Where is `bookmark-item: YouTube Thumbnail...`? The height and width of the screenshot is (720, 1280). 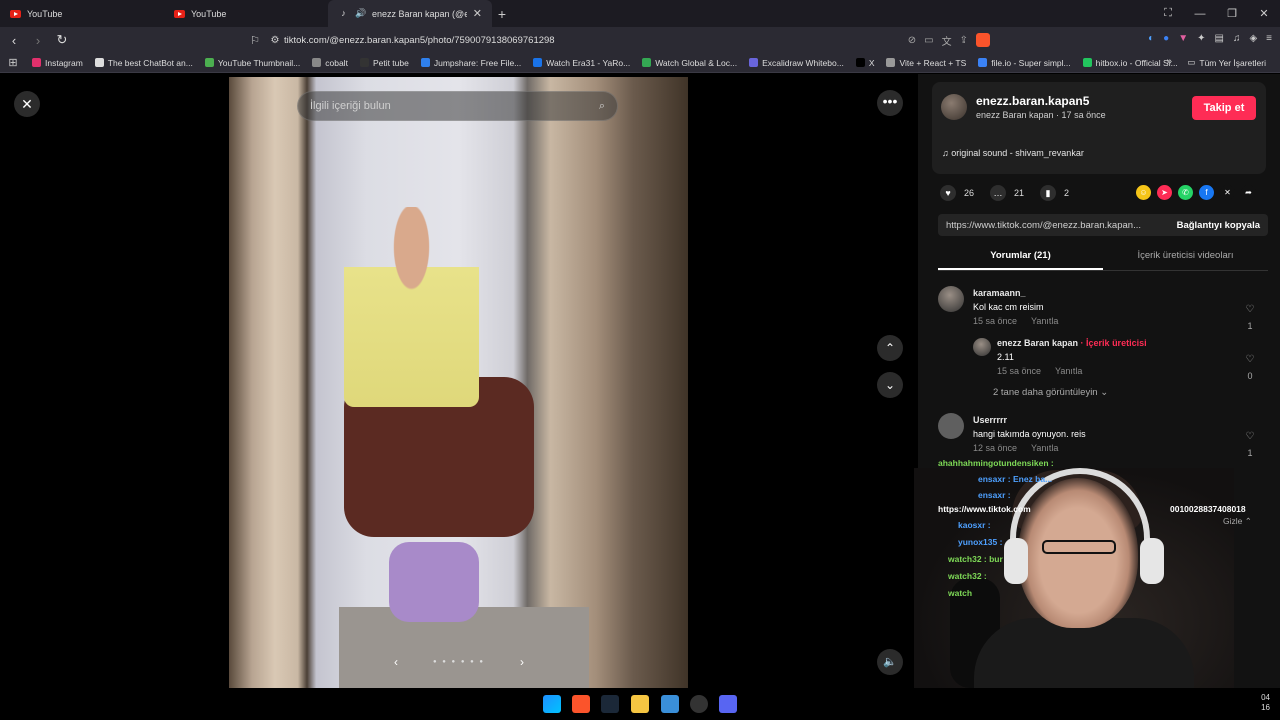
bookmark-item: YouTube Thumbnail... is located at coordinates (252, 63).